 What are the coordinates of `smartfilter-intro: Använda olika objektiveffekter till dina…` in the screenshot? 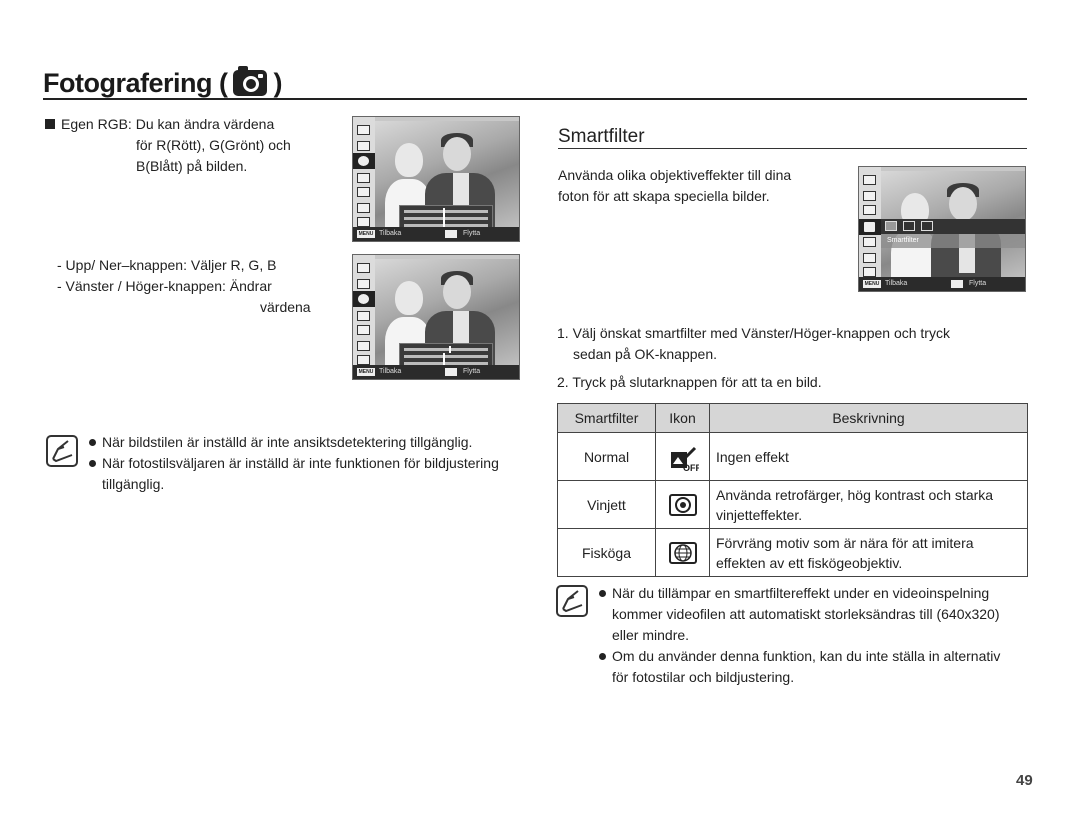 It's located at (674, 186).